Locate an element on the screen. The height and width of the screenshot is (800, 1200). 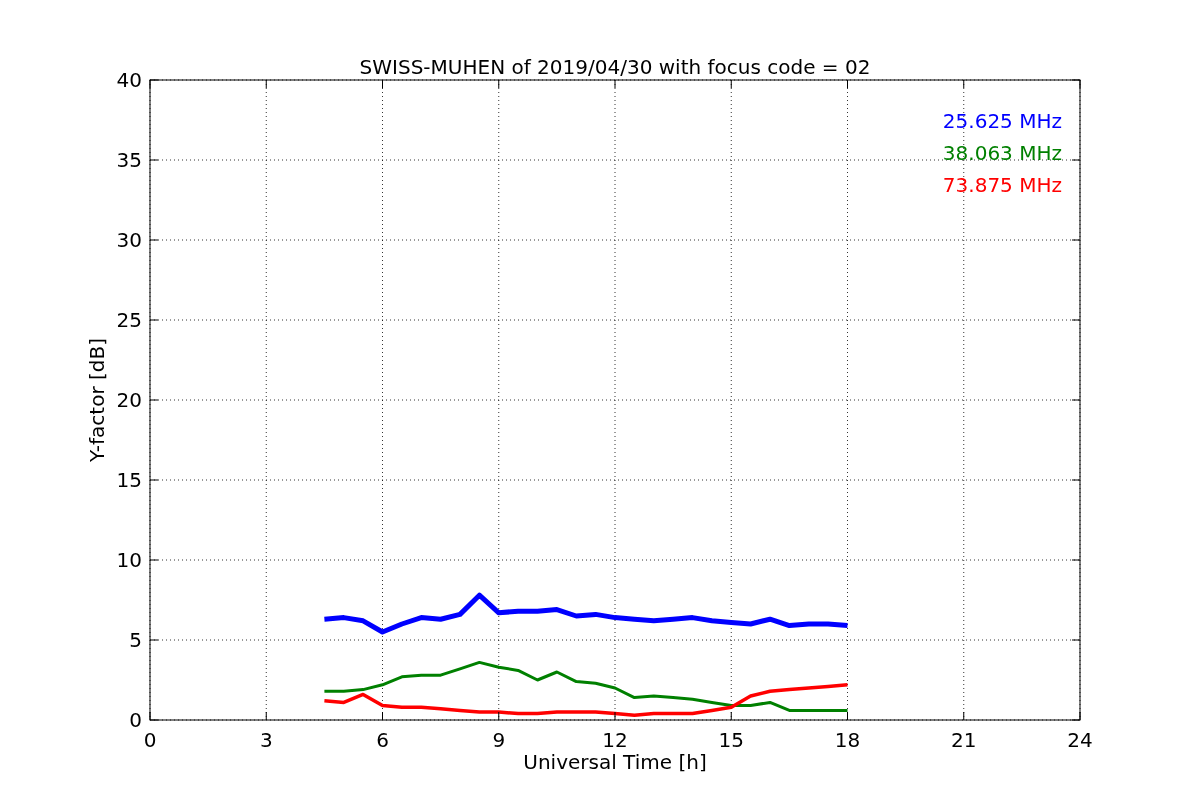
x-tick-label: 21 is located at coordinates (964, 740).